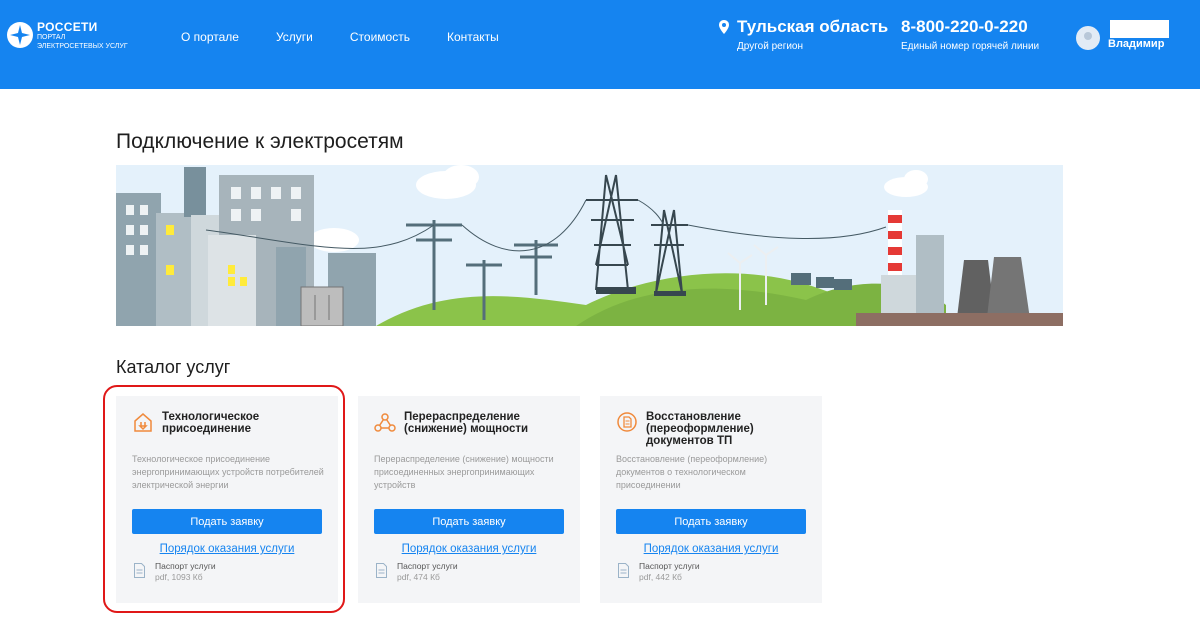  I want to click on hotline-phone: 8-800-220-0-220, so click(970, 27).